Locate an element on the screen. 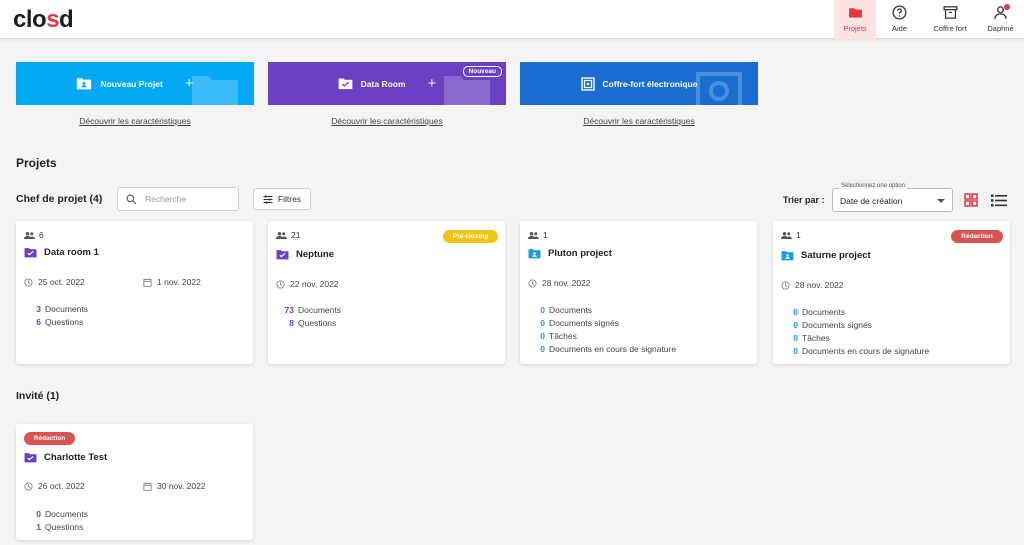  members-value: 1 is located at coordinates (545, 235).